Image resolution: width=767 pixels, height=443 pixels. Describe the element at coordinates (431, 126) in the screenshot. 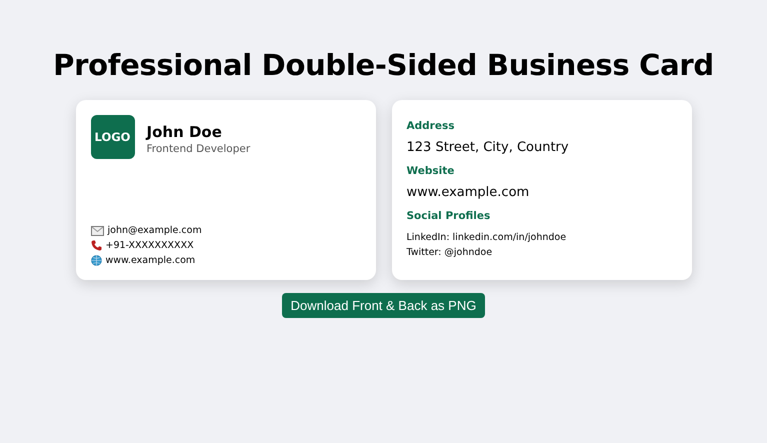

I see `section-heading: Address` at that location.